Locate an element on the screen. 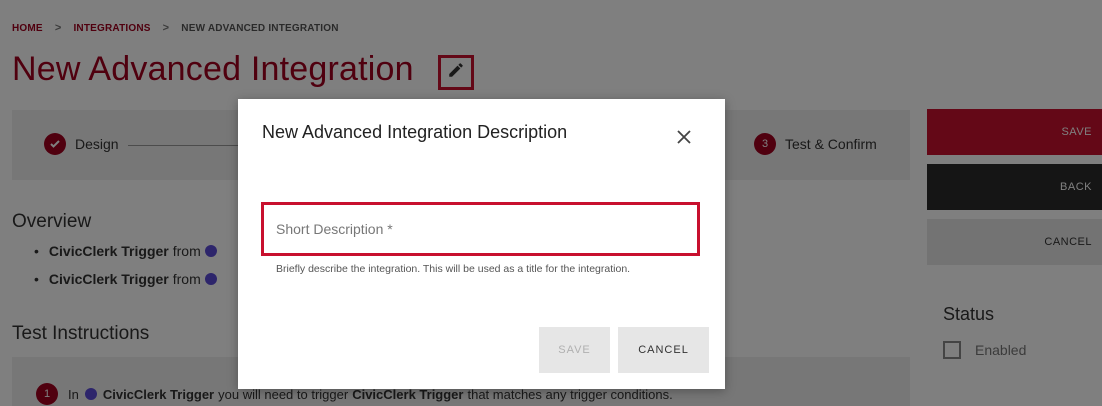  dialog-title: New Advanced Integration Description is located at coordinates (415, 132).